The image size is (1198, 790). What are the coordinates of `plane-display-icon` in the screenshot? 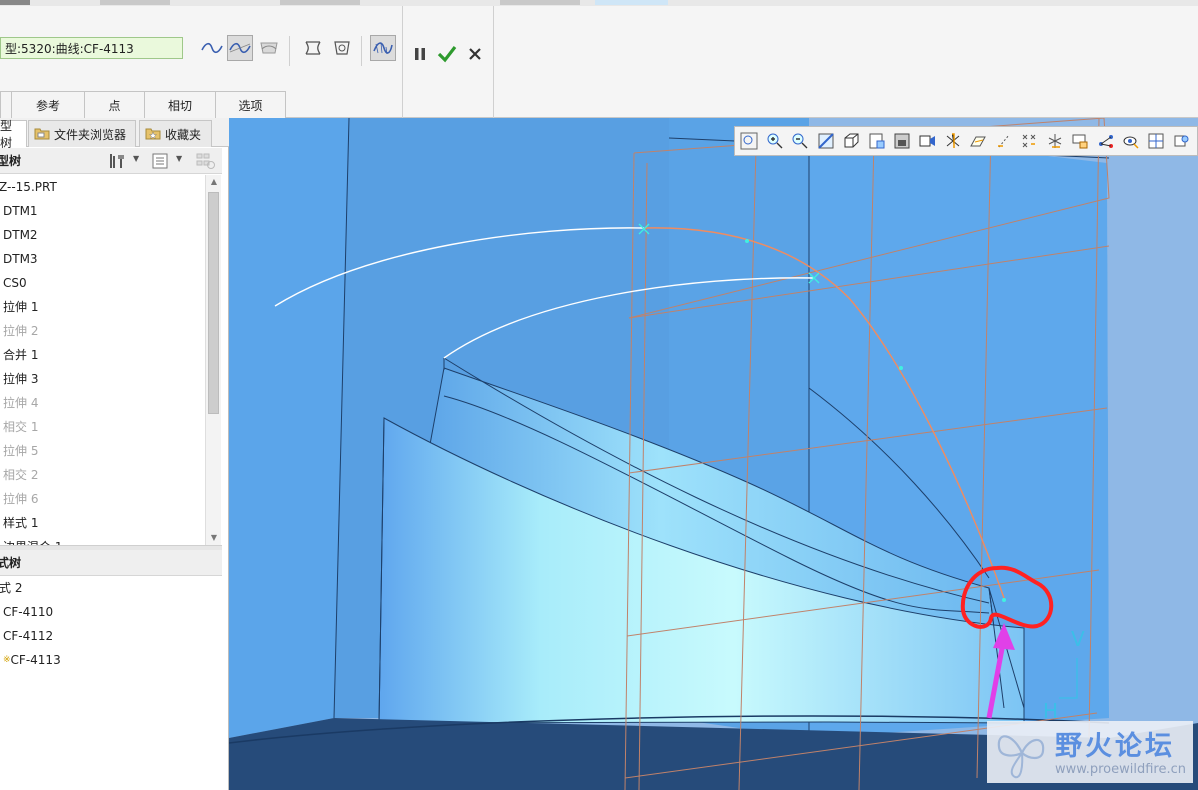 It's located at (978, 141).